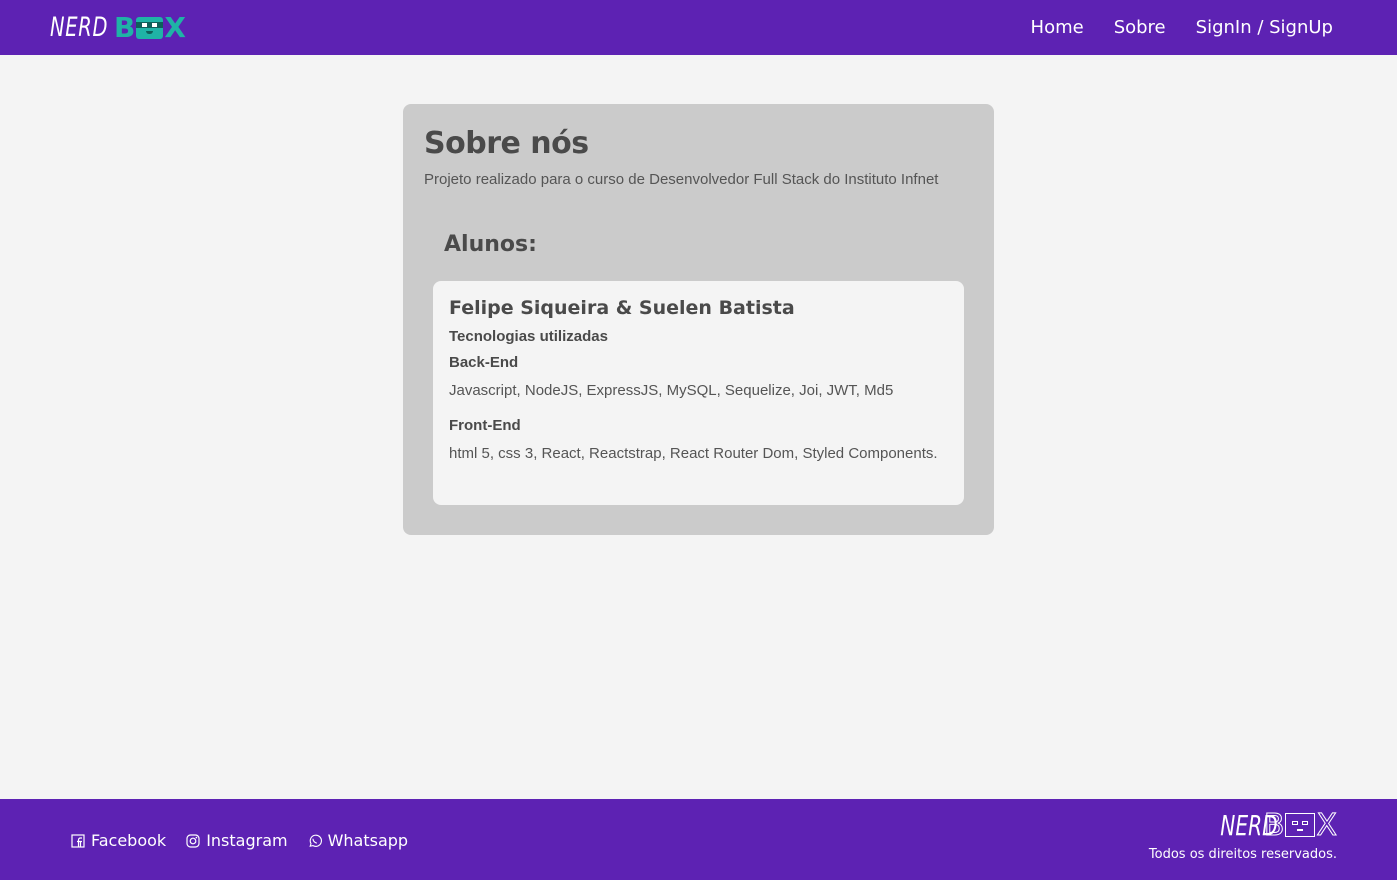  I want to click on instagram-link: Instagram, so click(237, 840).